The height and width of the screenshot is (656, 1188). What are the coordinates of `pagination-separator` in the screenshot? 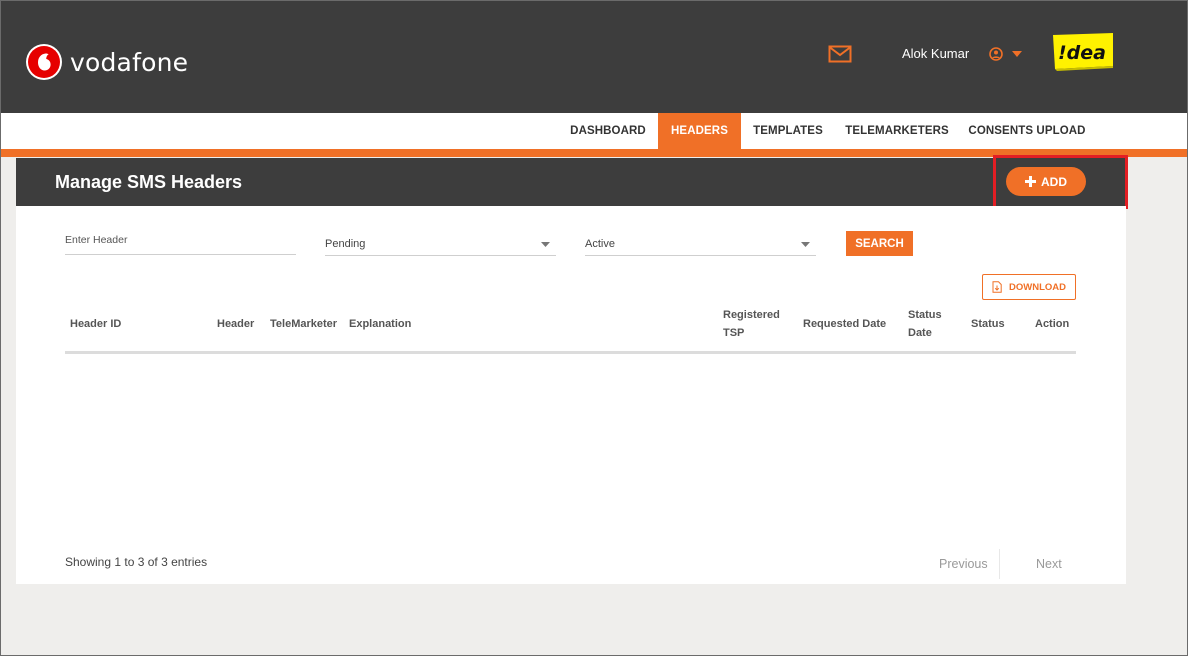 It's located at (999, 564).